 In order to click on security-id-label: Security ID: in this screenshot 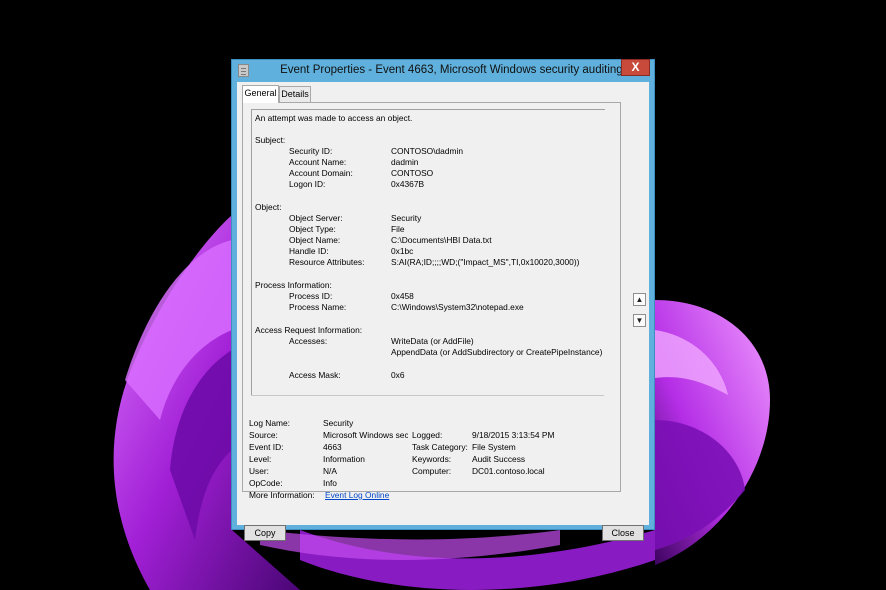, I will do `click(311, 151)`.